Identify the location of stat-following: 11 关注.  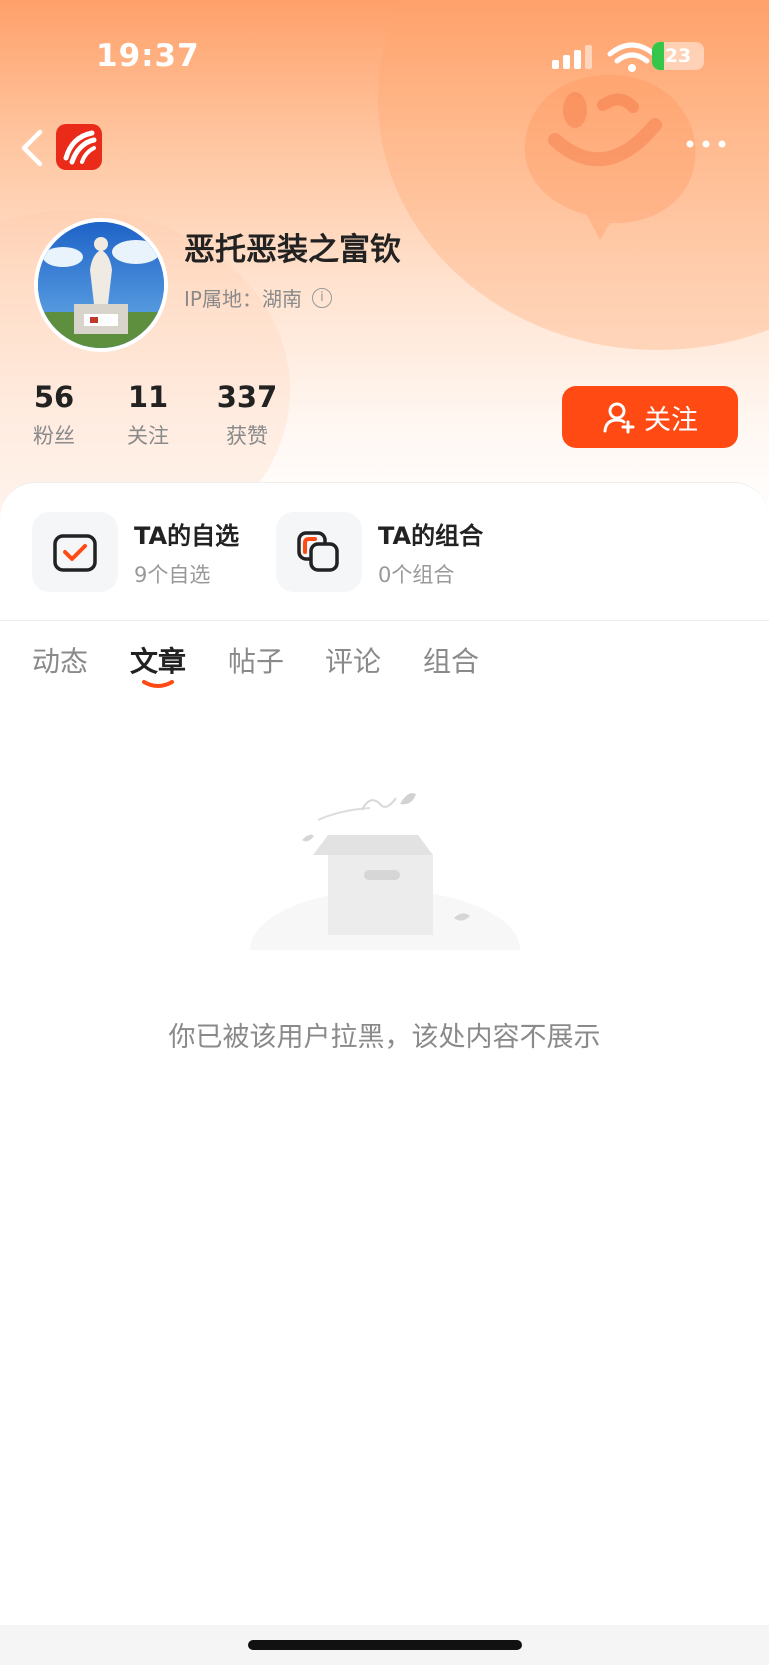
(148, 415).